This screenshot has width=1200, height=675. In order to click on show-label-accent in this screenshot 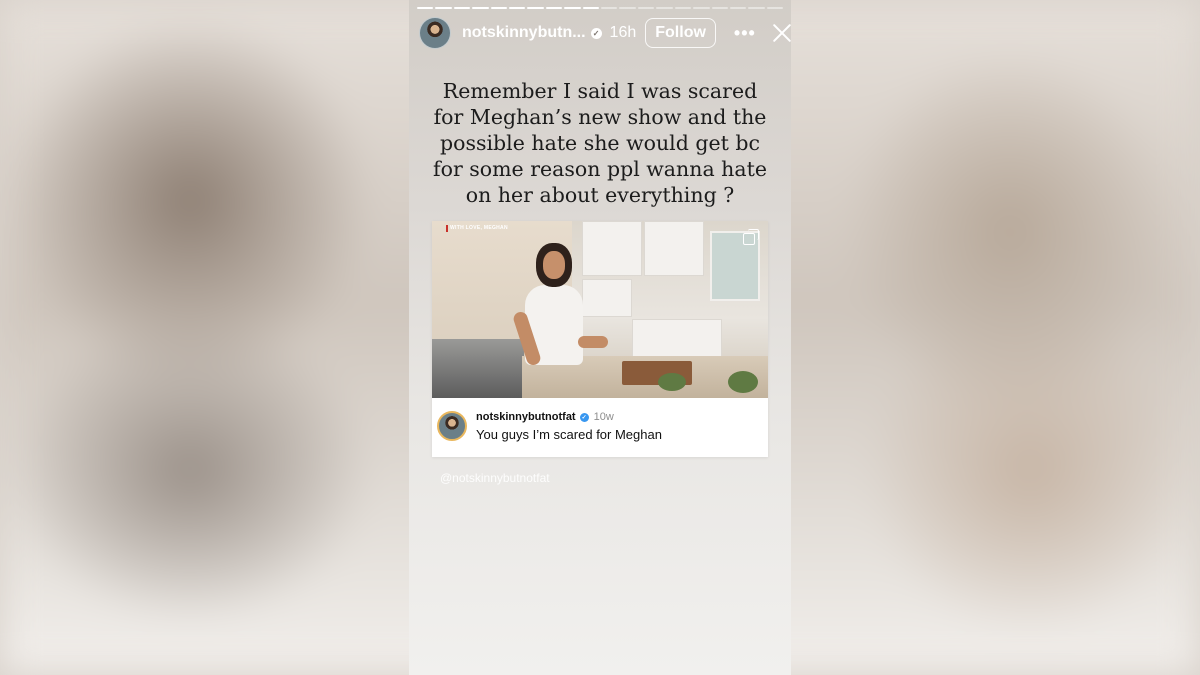, I will do `click(447, 228)`.